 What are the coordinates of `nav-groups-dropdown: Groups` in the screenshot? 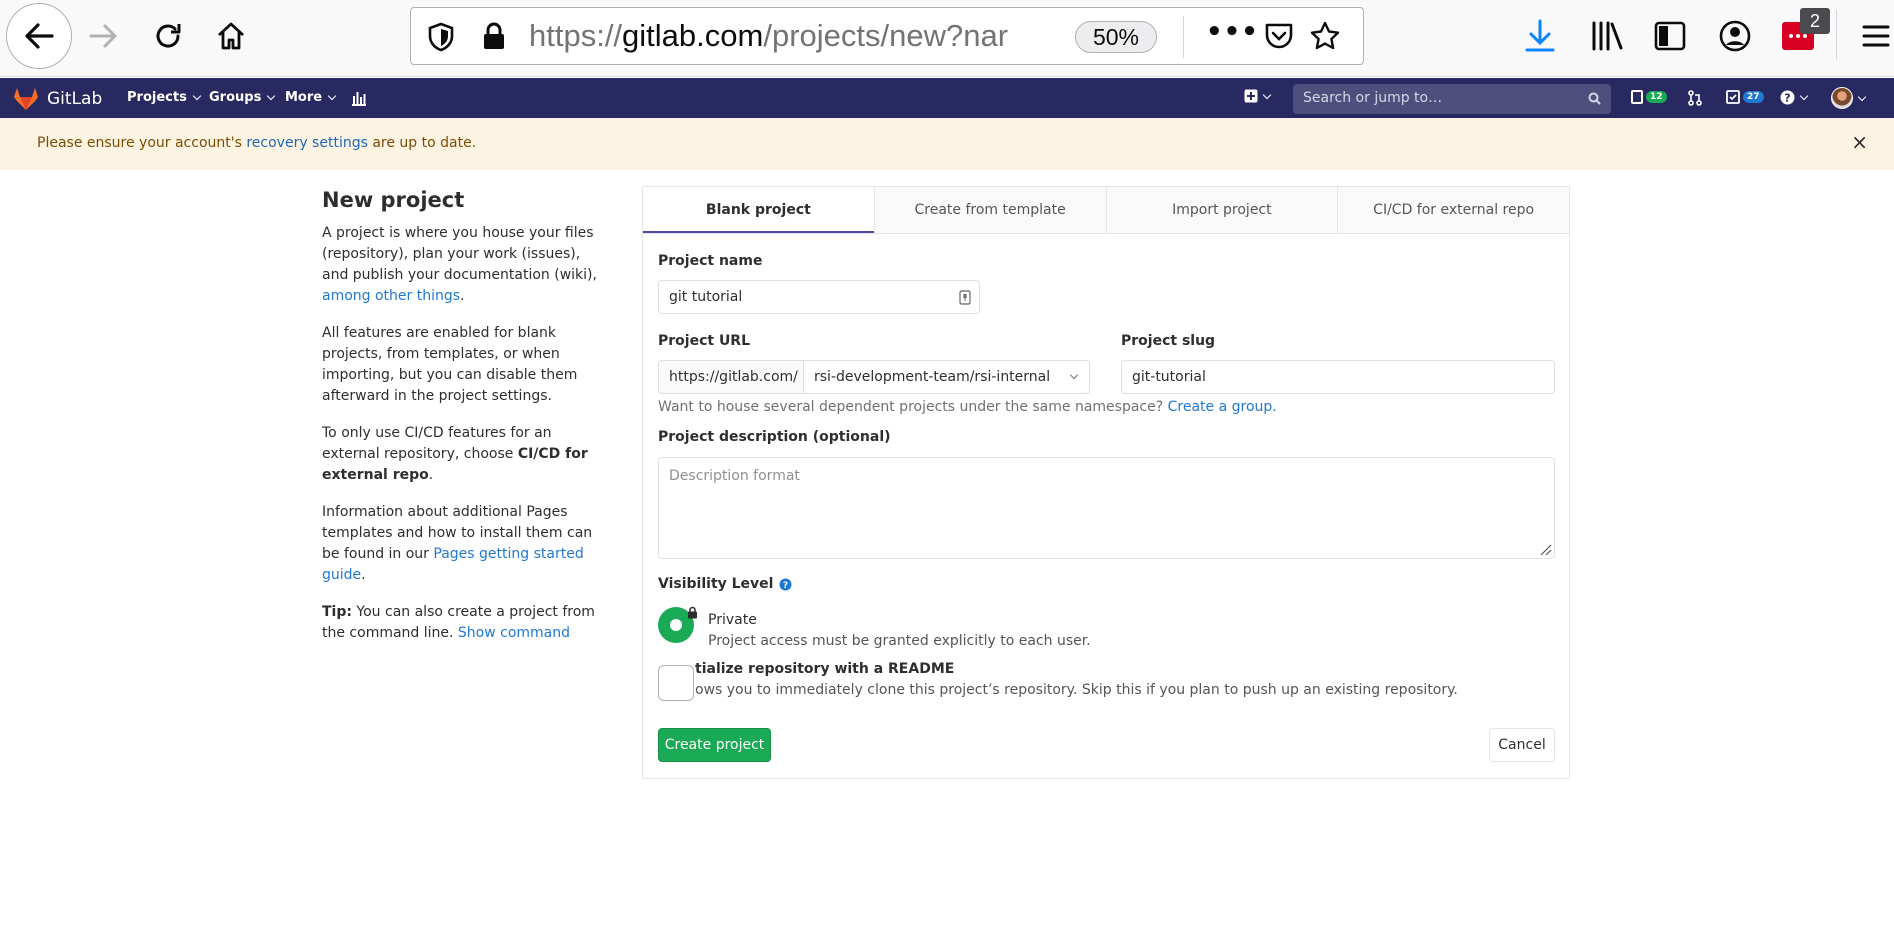 It's located at (242, 97).